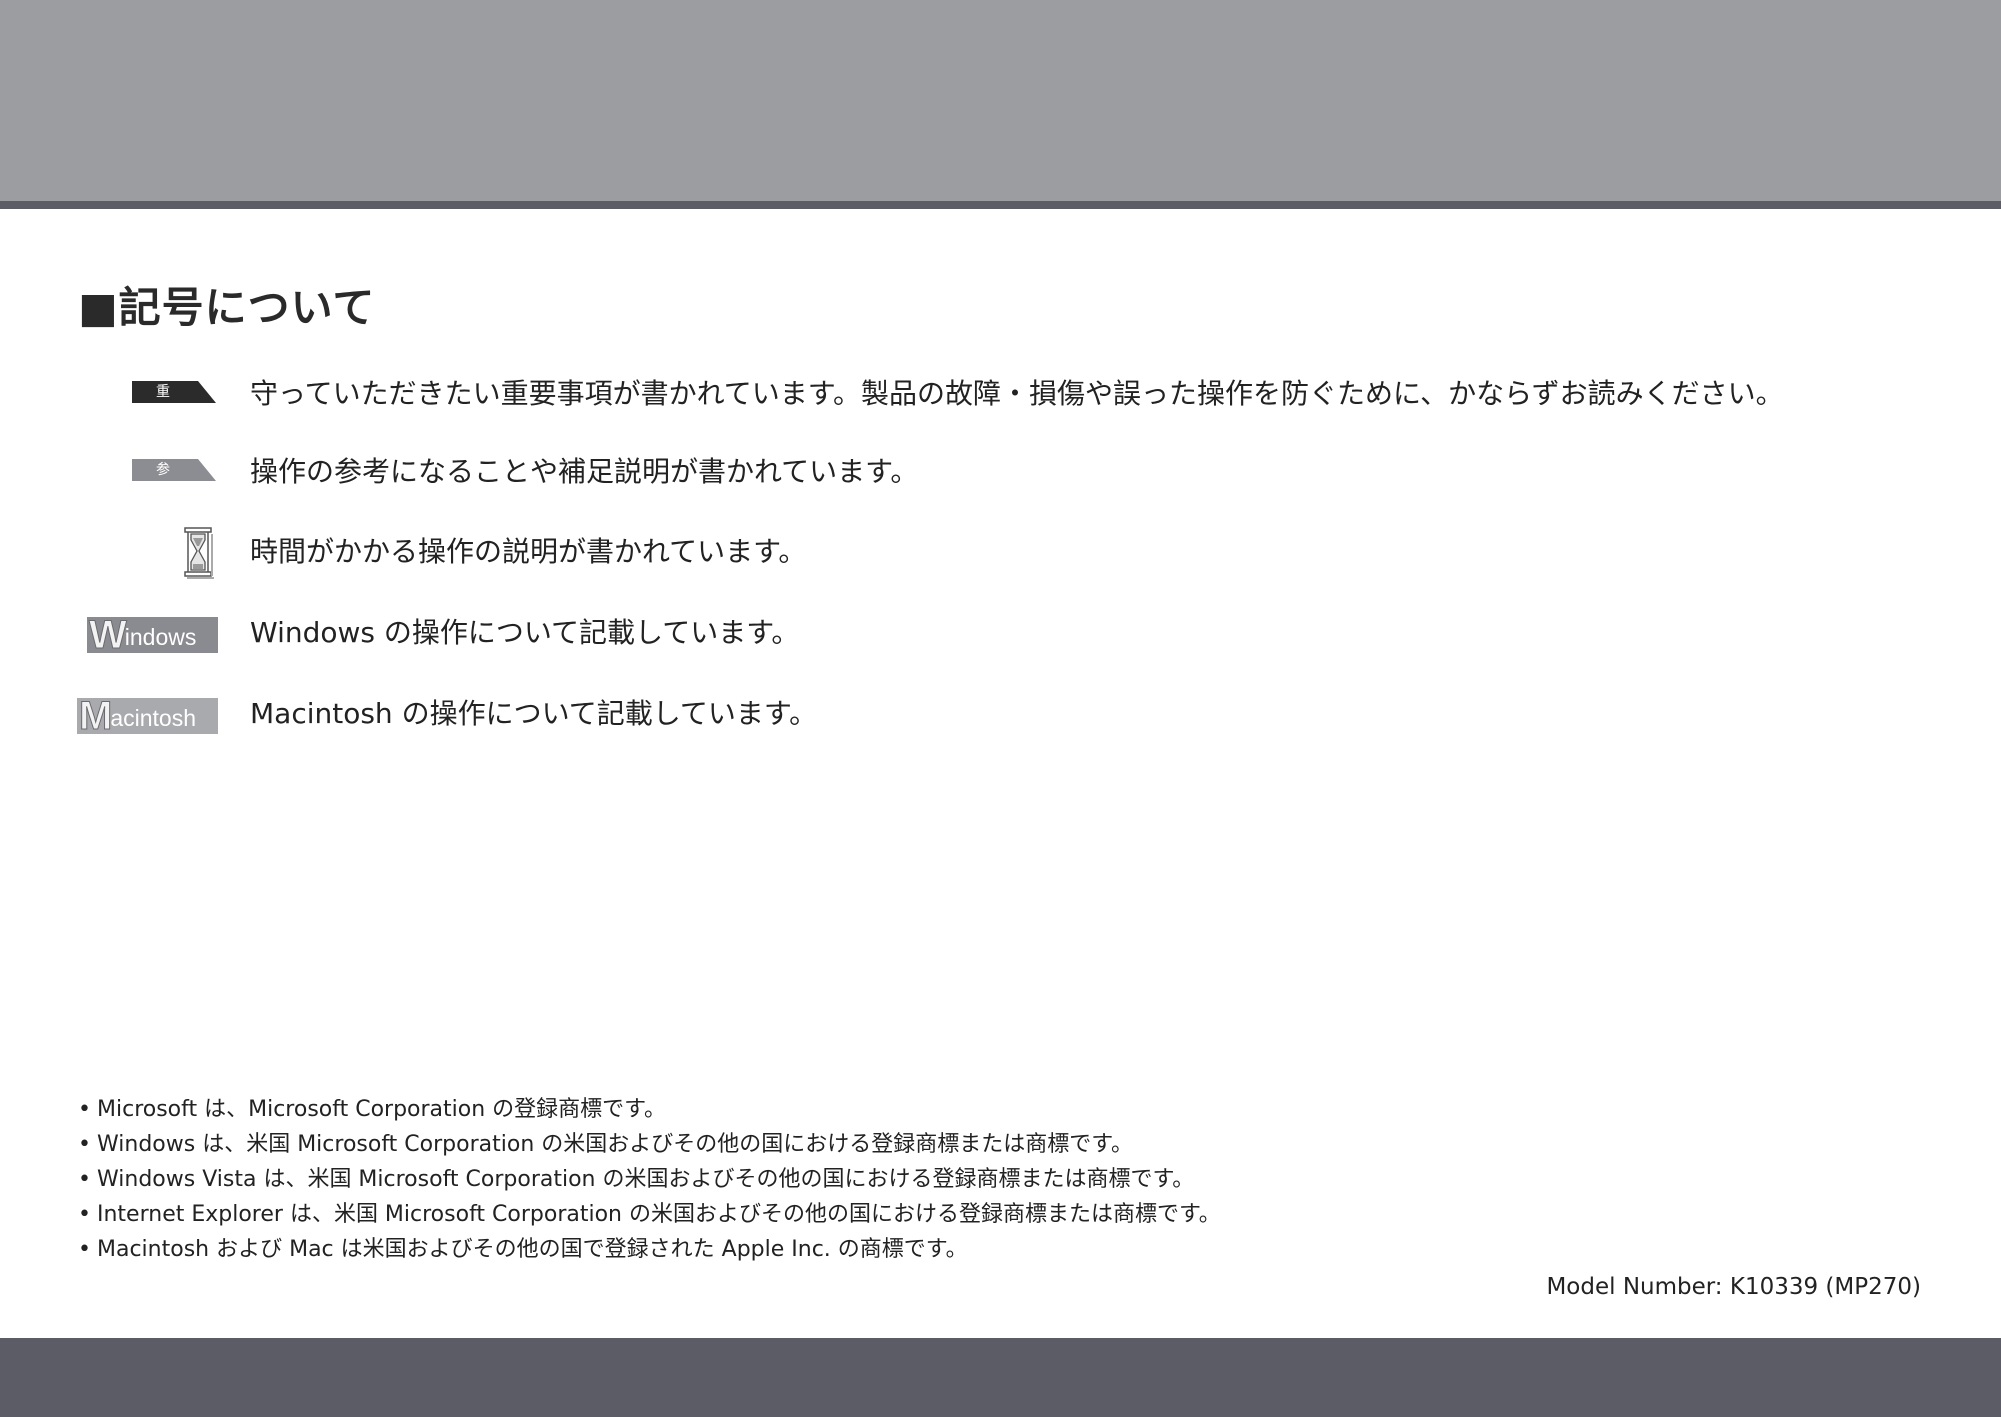 The image size is (2001, 1417). I want to click on windows-logo-slot: Windows, so click(148, 633).